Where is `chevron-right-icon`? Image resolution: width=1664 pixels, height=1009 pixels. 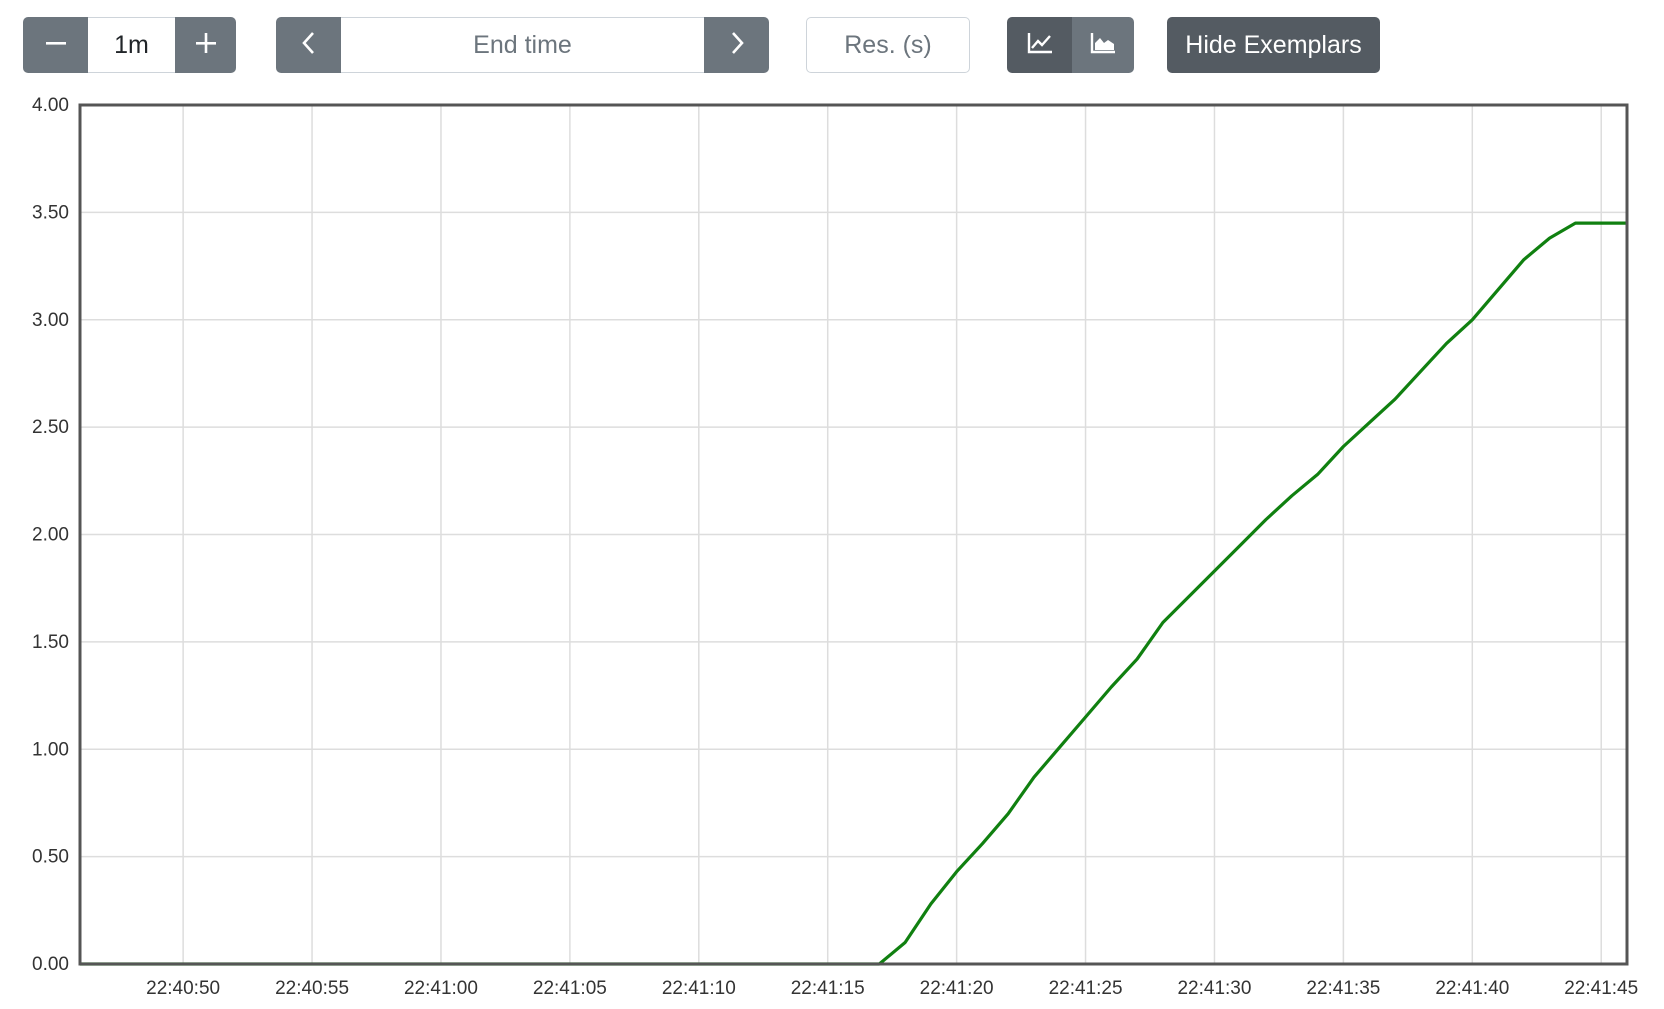 chevron-right-icon is located at coordinates (737, 45).